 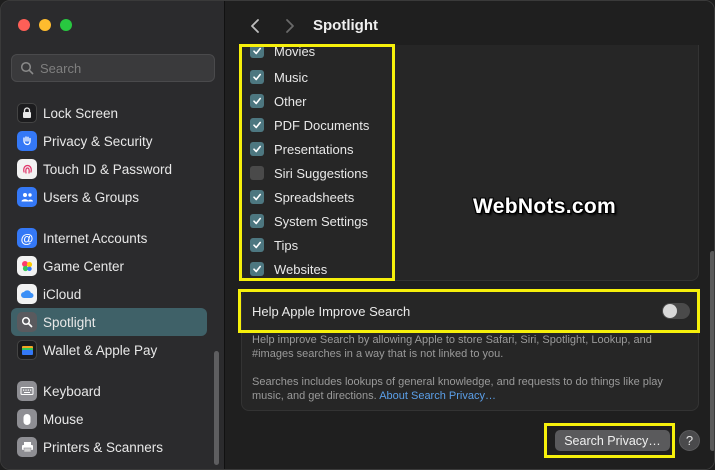 I want to click on sidebar-item-label: Printers & Scanners, so click(x=103, y=447).